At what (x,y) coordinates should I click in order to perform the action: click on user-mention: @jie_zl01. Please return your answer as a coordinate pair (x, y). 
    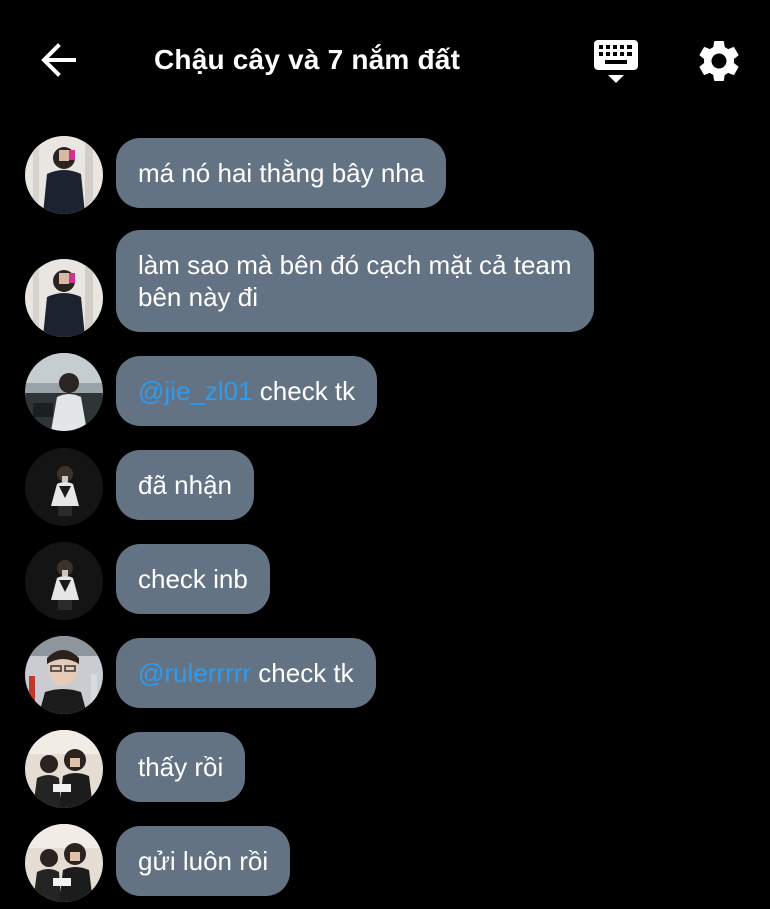
    Looking at the image, I should click on (195, 391).